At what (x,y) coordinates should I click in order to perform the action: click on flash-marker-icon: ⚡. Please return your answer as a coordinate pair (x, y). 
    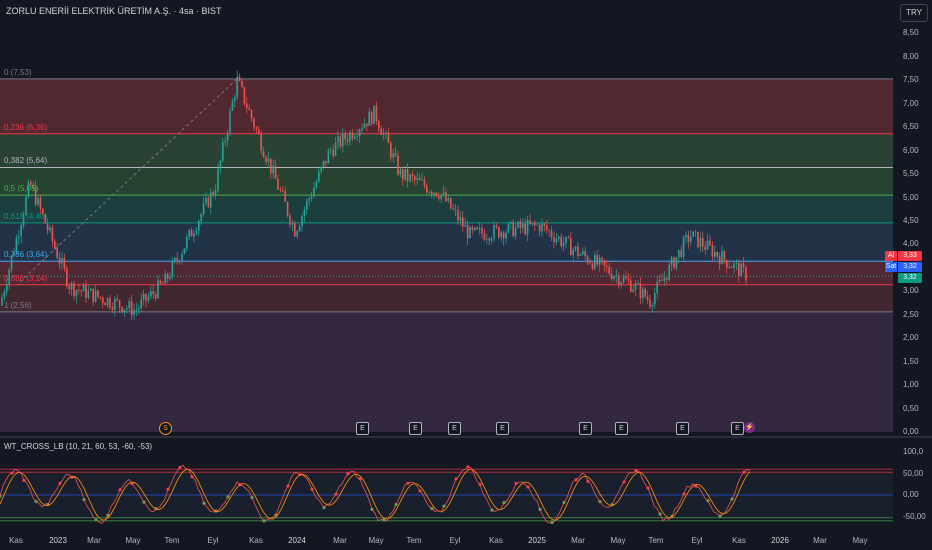
    Looking at the image, I should click on (749, 427).